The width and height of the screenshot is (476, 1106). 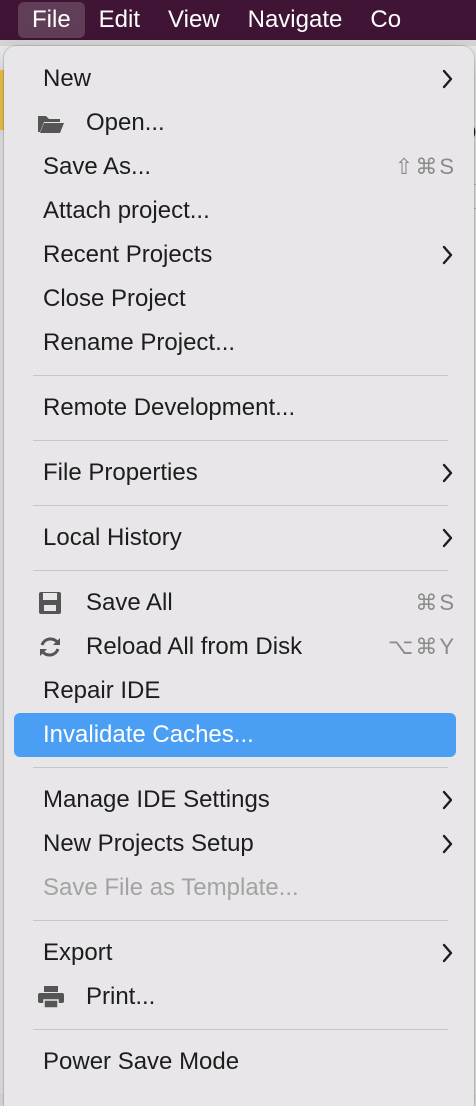 What do you see at coordinates (112, 537) in the screenshot?
I see `menu-item-label: Local History` at bounding box center [112, 537].